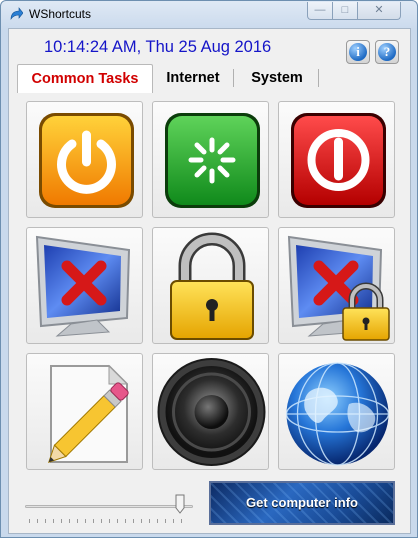 The width and height of the screenshot is (418, 538). Describe the element at coordinates (320, 11) in the screenshot. I see `minimize-button: —` at that location.